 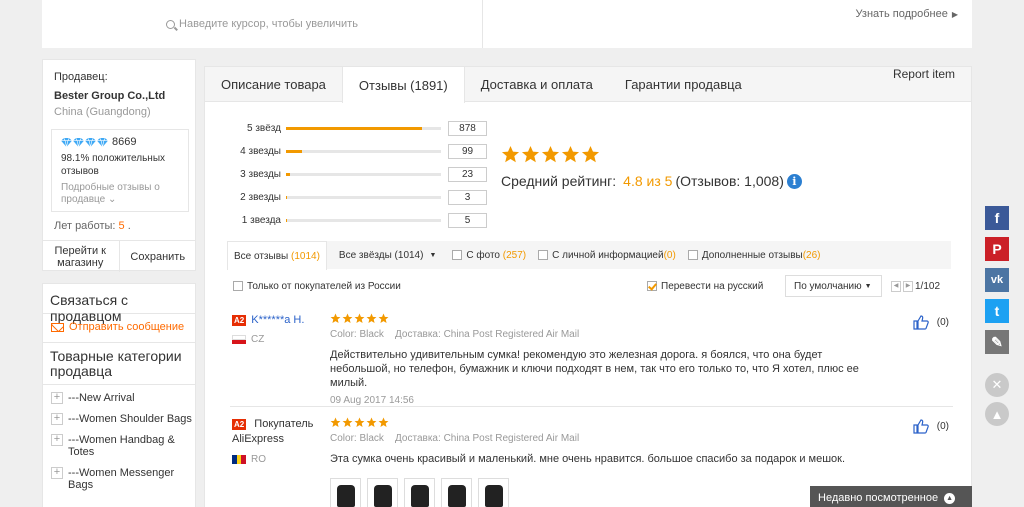 I want to click on info-icon: i, so click(x=794, y=181).